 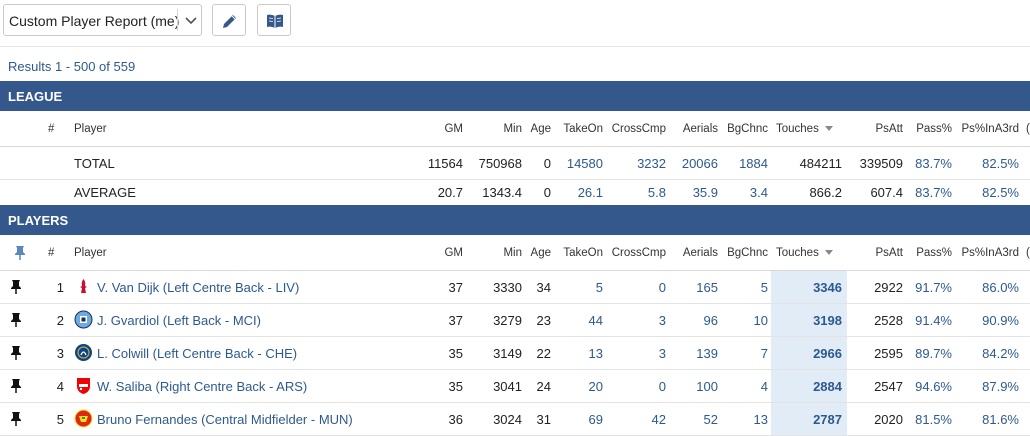 I want to click on cell-age: 0, so click(x=547, y=163).